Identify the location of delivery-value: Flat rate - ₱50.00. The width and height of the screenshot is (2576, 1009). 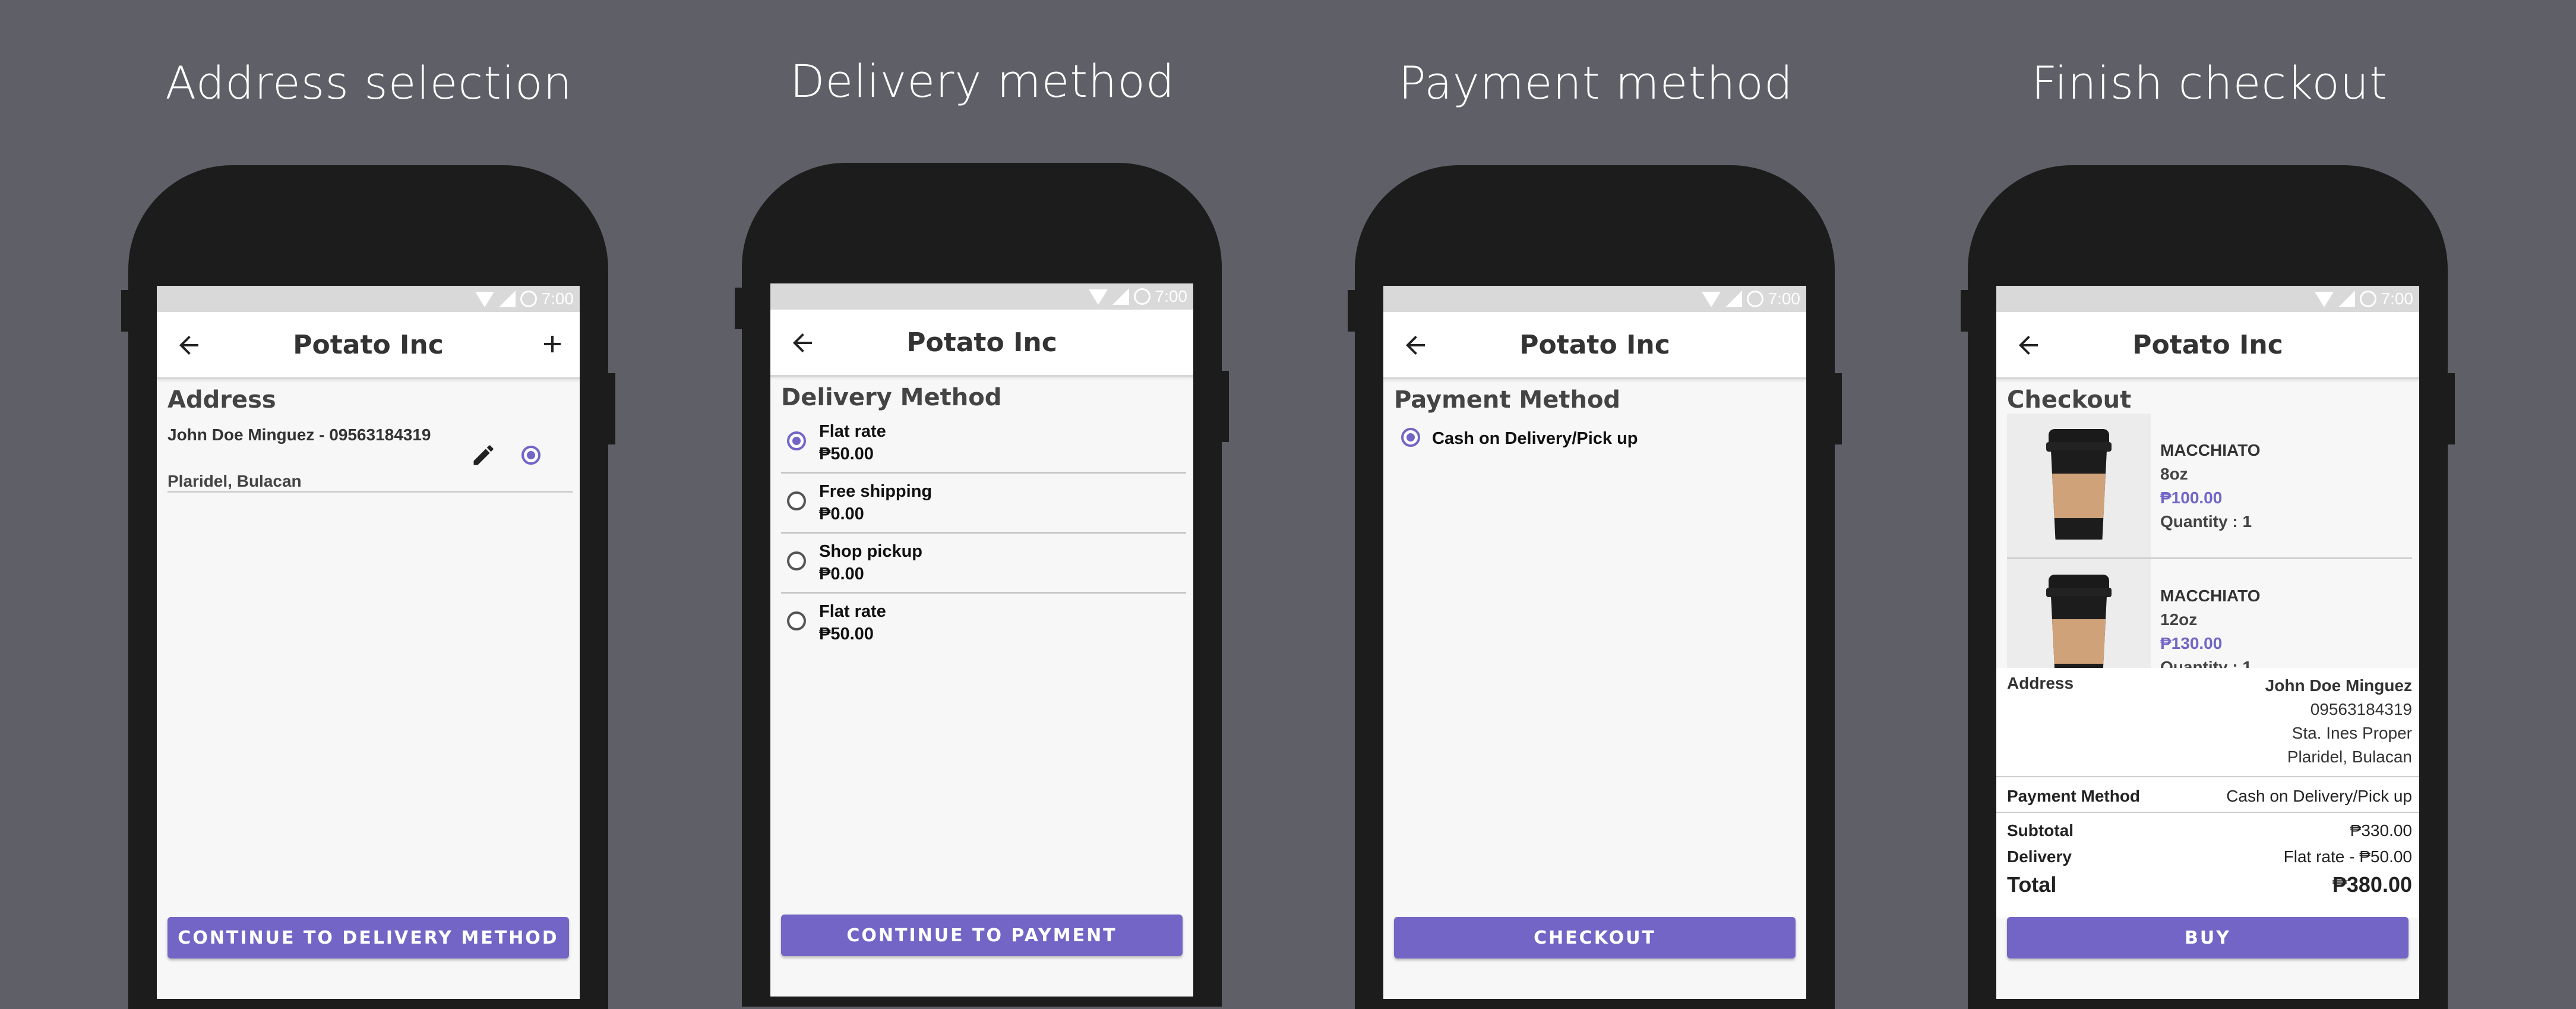
(2347, 856).